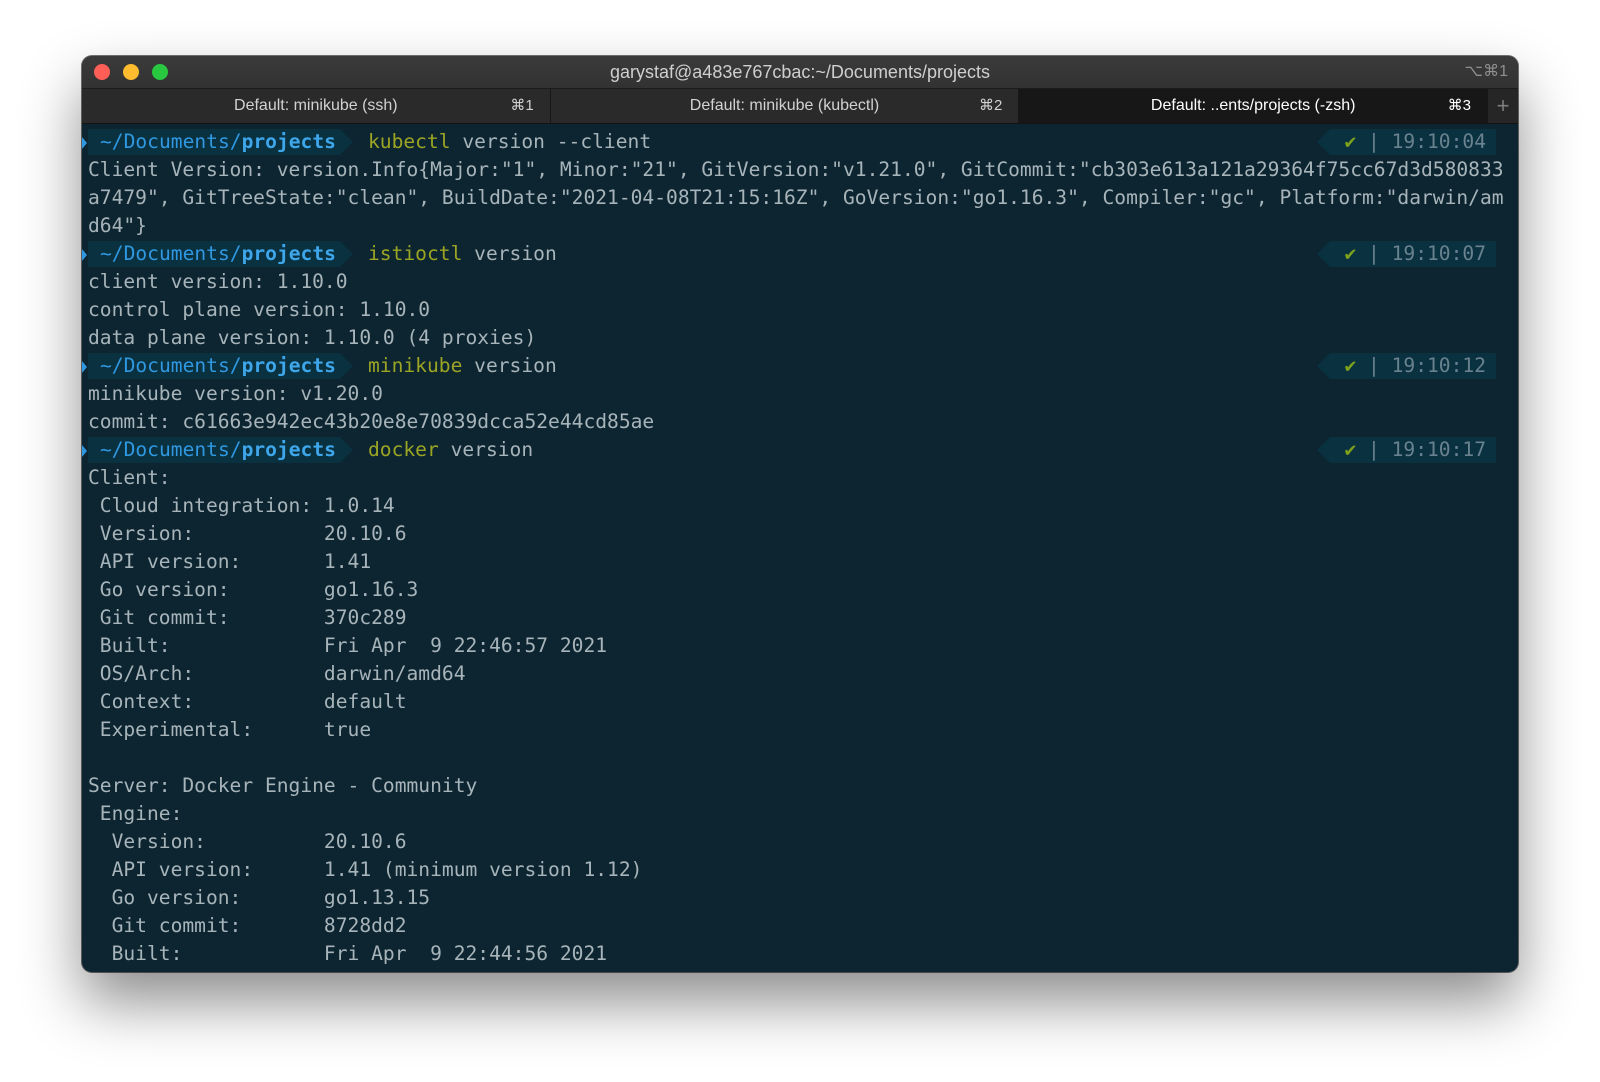 The image size is (1600, 1082). Describe the element at coordinates (160, 72) in the screenshot. I see `zoom-window-button` at that location.